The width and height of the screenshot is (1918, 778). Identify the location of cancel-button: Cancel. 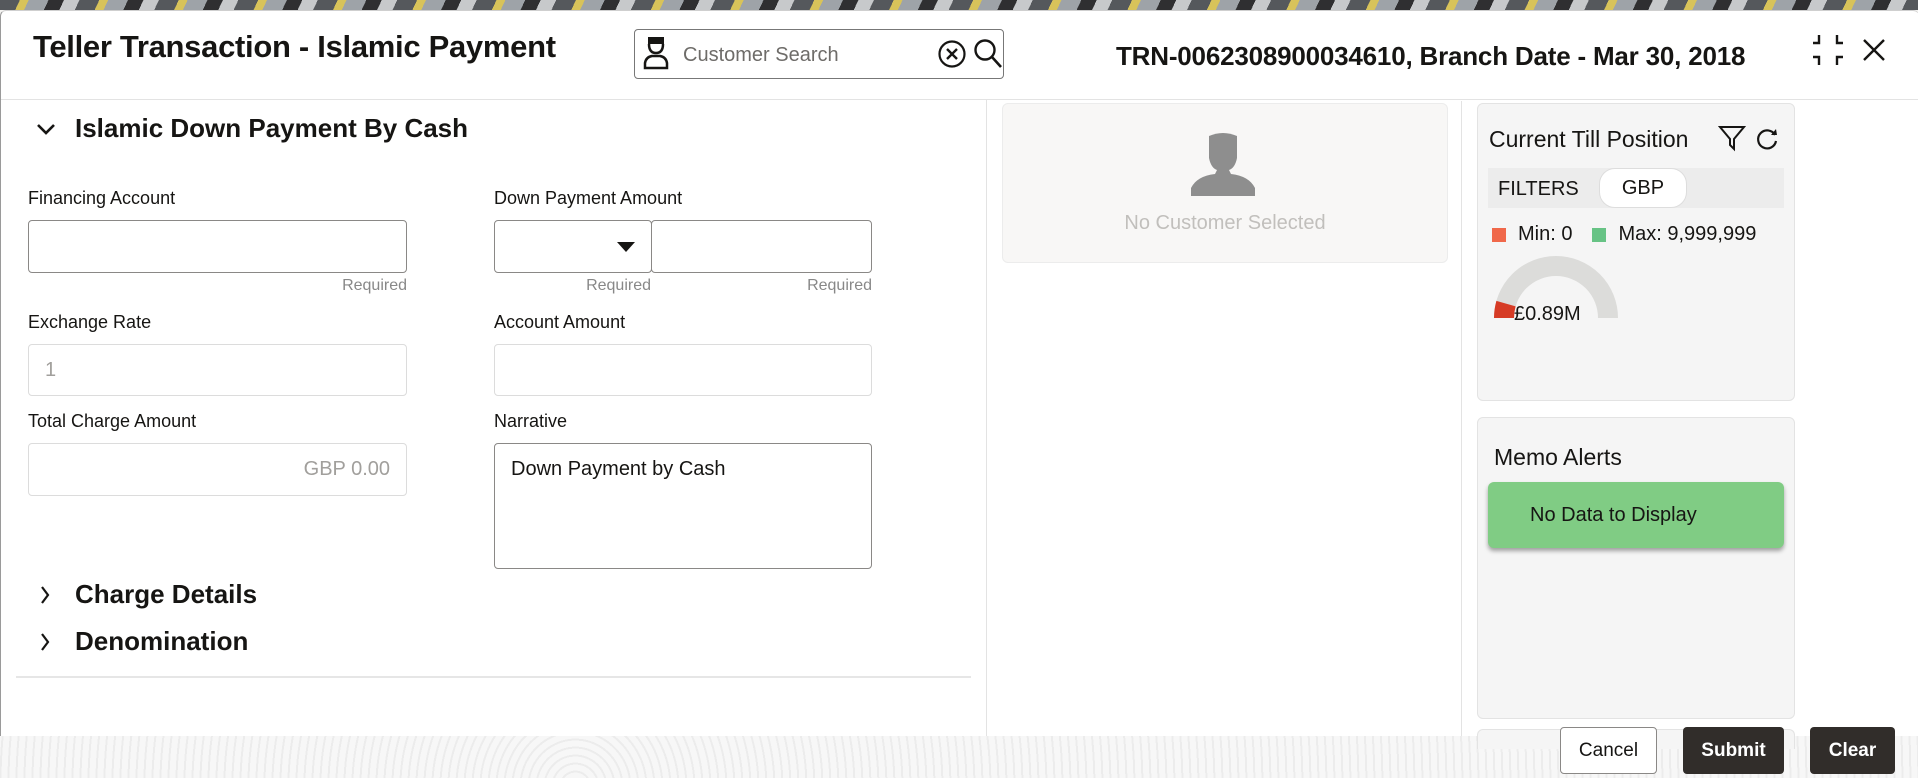
(1608, 750).